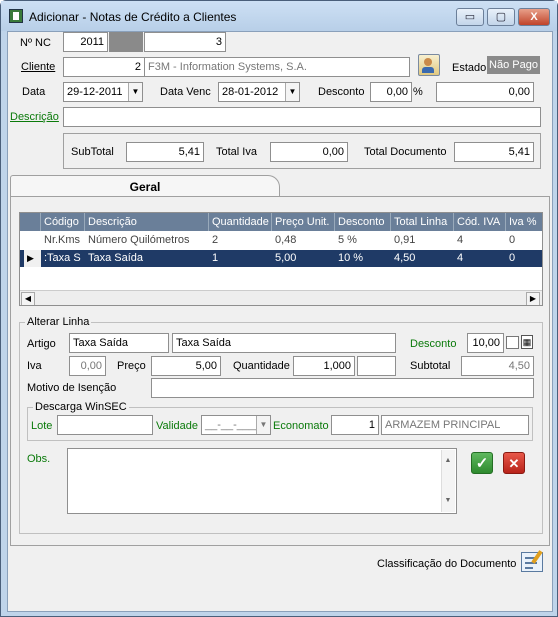  What do you see at coordinates (34, 92) in the screenshot?
I see `data-label: Data` at bounding box center [34, 92].